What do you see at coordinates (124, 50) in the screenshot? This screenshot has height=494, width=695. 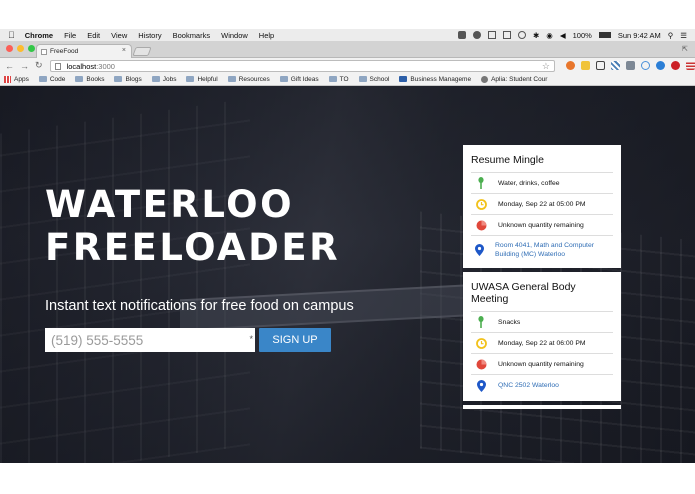 I see `close-tab-icon: ×` at bounding box center [124, 50].